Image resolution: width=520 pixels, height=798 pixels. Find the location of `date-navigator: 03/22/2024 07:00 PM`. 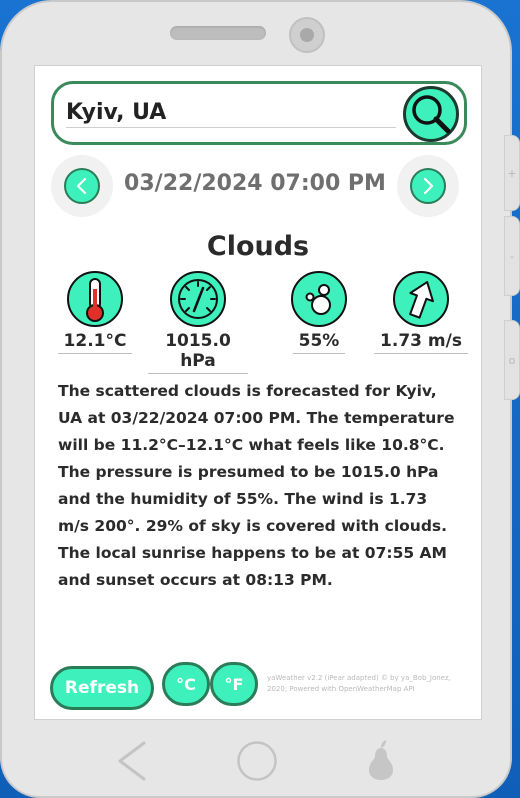

date-navigator: 03/22/2024 07:00 PM is located at coordinates (255, 186).